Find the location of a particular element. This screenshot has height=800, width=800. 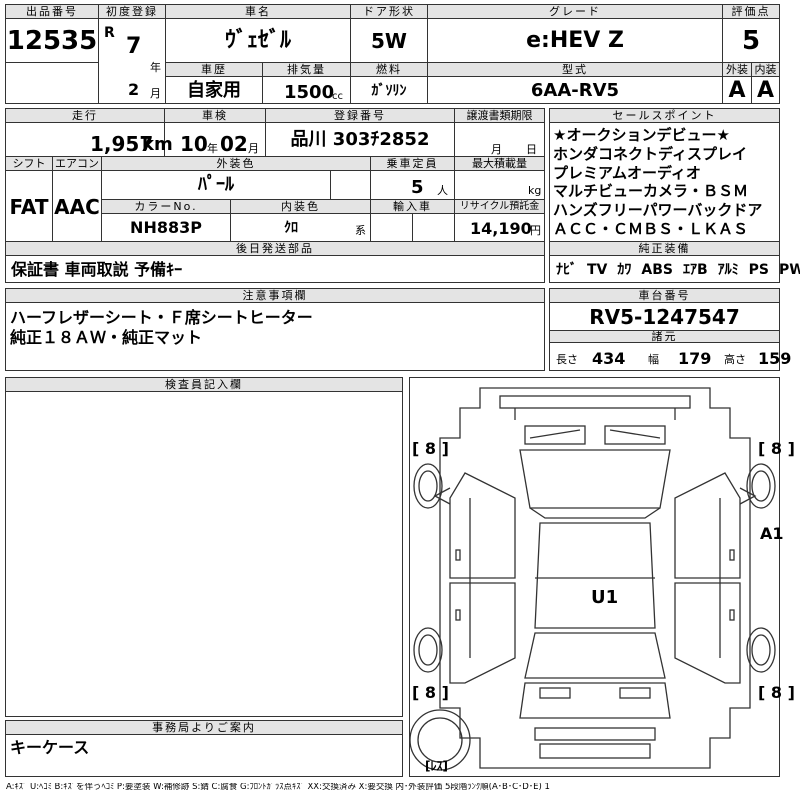

spare-tire-label: [ﾚｽ] is located at coordinates (436, 766).